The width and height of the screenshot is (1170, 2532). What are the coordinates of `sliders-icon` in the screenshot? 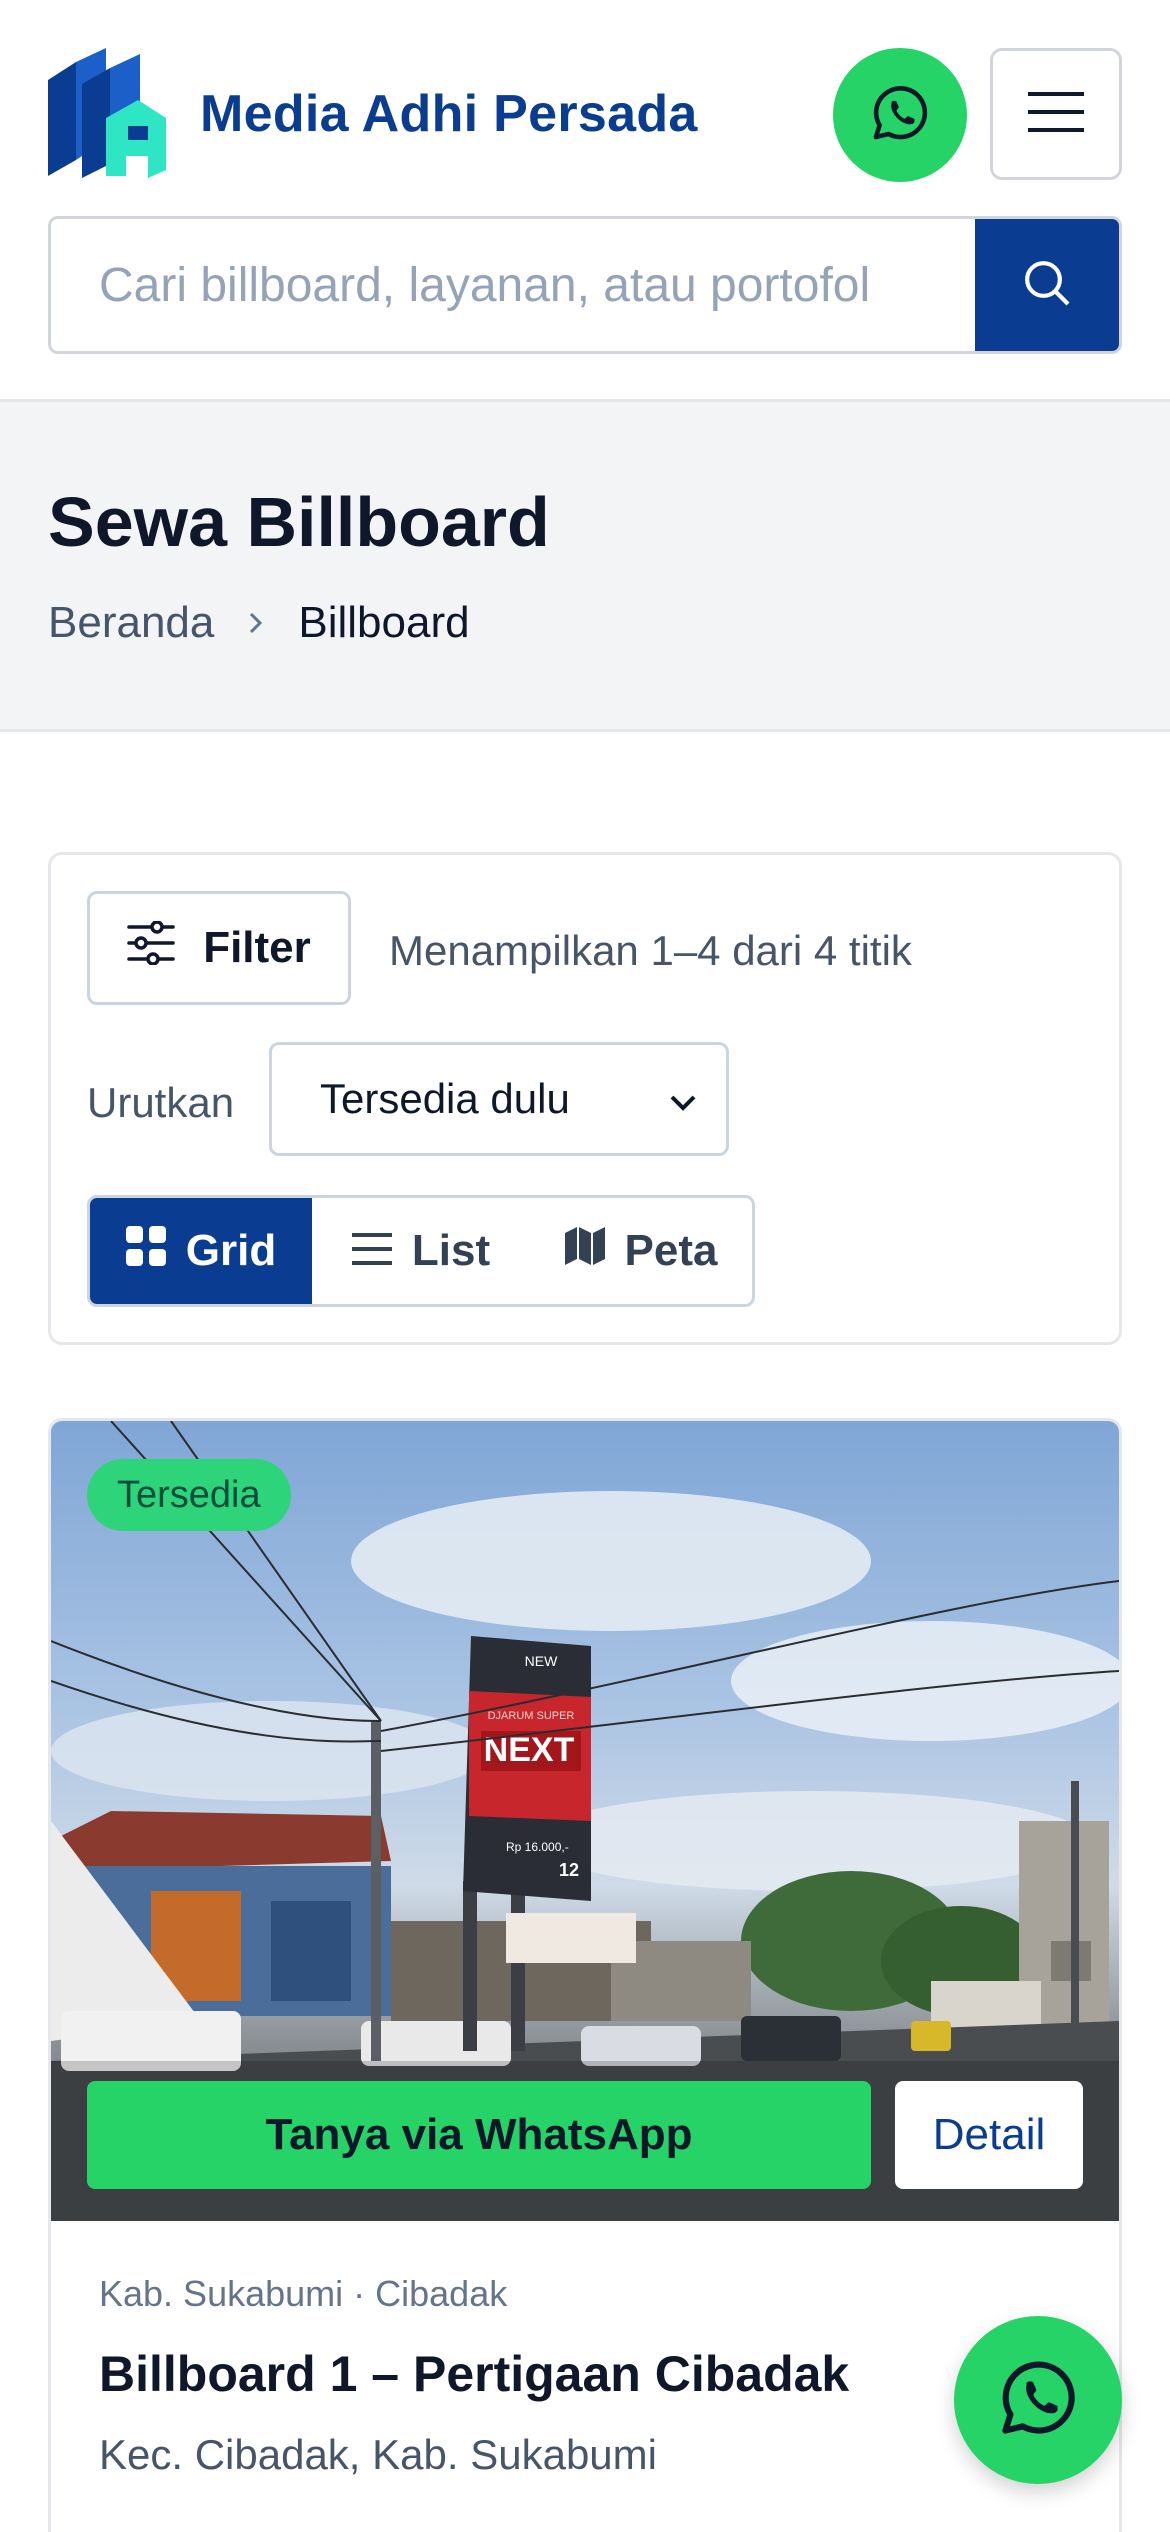 It's located at (151, 947).